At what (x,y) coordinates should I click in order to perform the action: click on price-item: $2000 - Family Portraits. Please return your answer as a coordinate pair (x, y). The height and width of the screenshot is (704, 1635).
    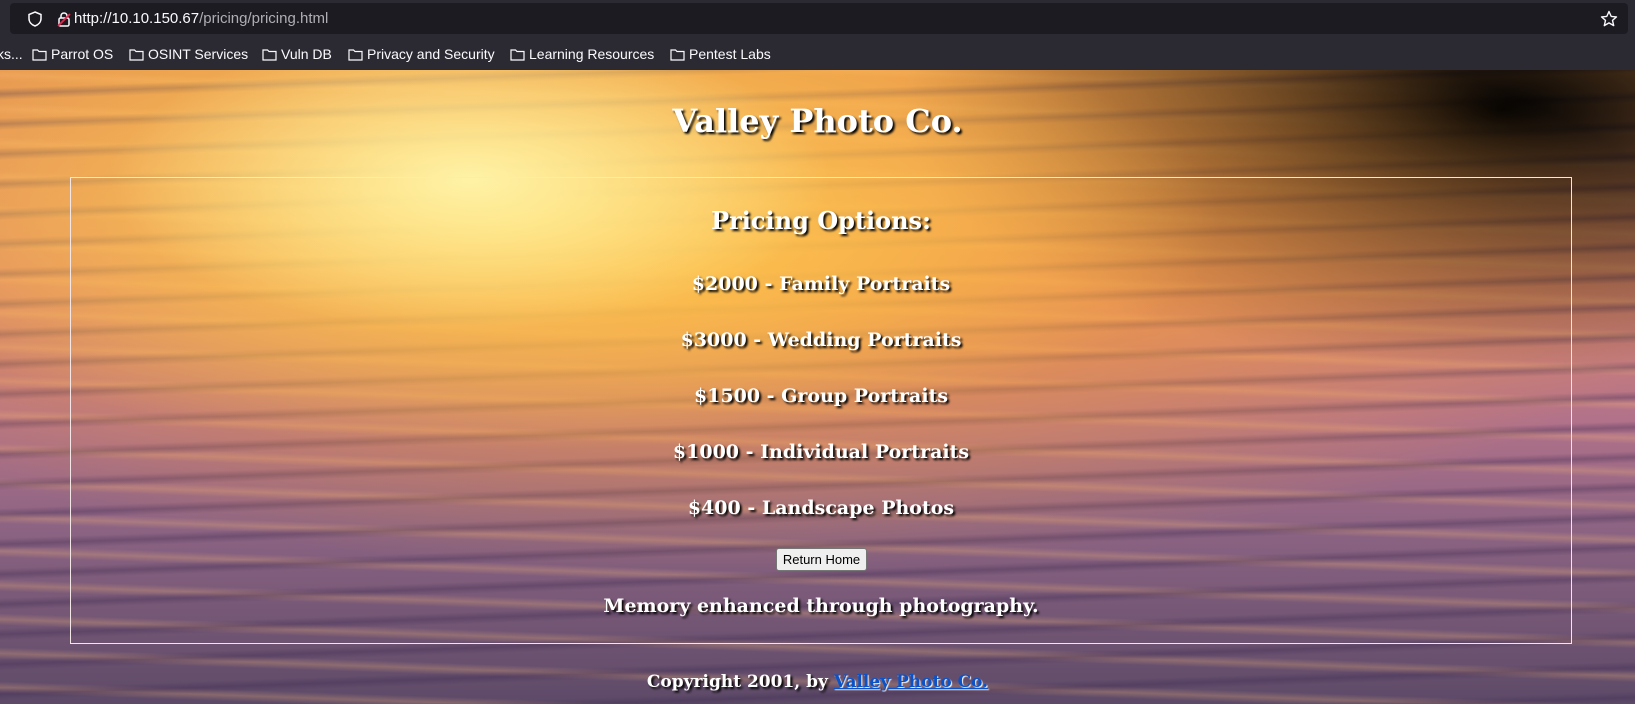
    Looking at the image, I should click on (821, 284).